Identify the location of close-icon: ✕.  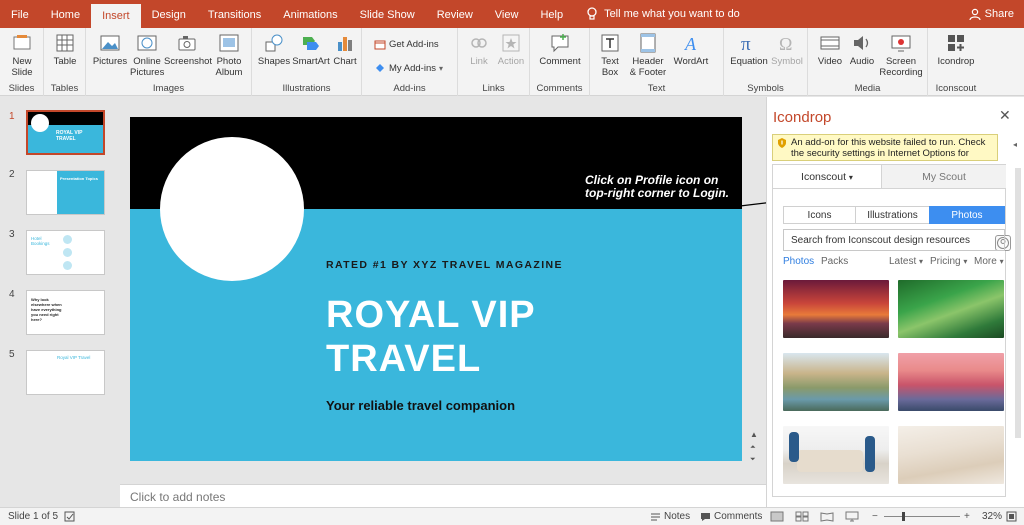
(1005, 115).